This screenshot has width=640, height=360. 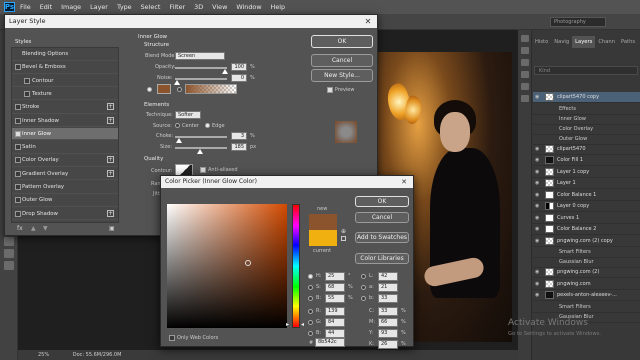 I want to click on preview-checkbox, so click(x=330, y=90).